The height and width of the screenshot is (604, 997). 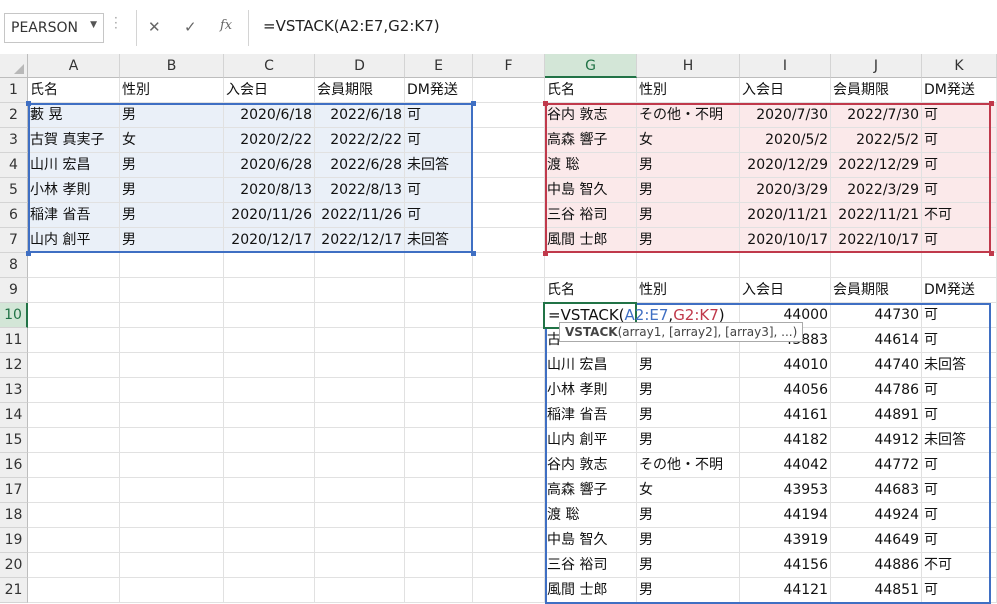 I want to click on cell-b4: 男, so click(x=172, y=165).